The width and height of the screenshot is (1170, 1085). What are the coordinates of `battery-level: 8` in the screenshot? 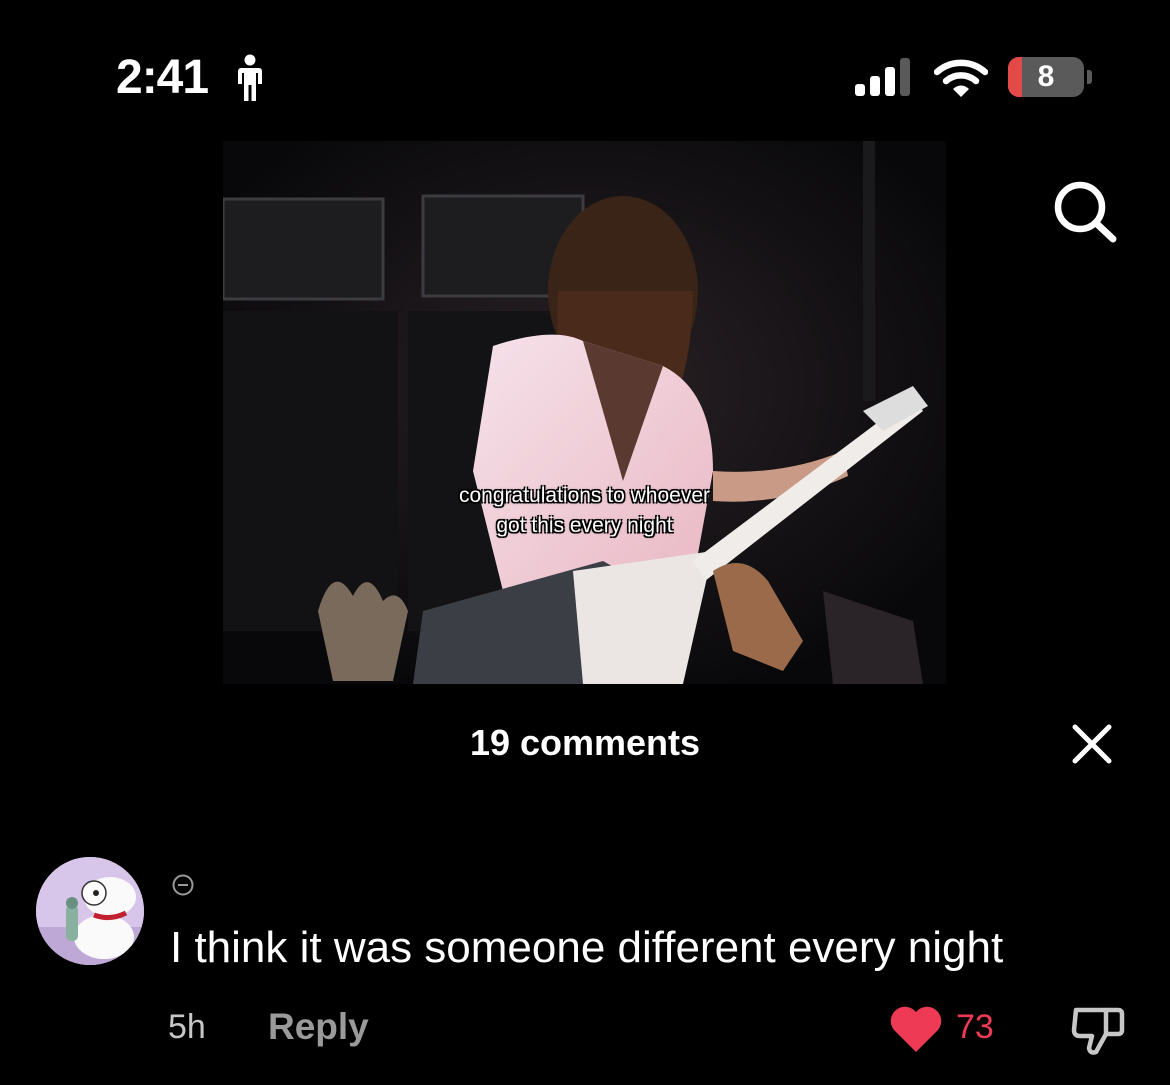 It's located at (1046, 76).